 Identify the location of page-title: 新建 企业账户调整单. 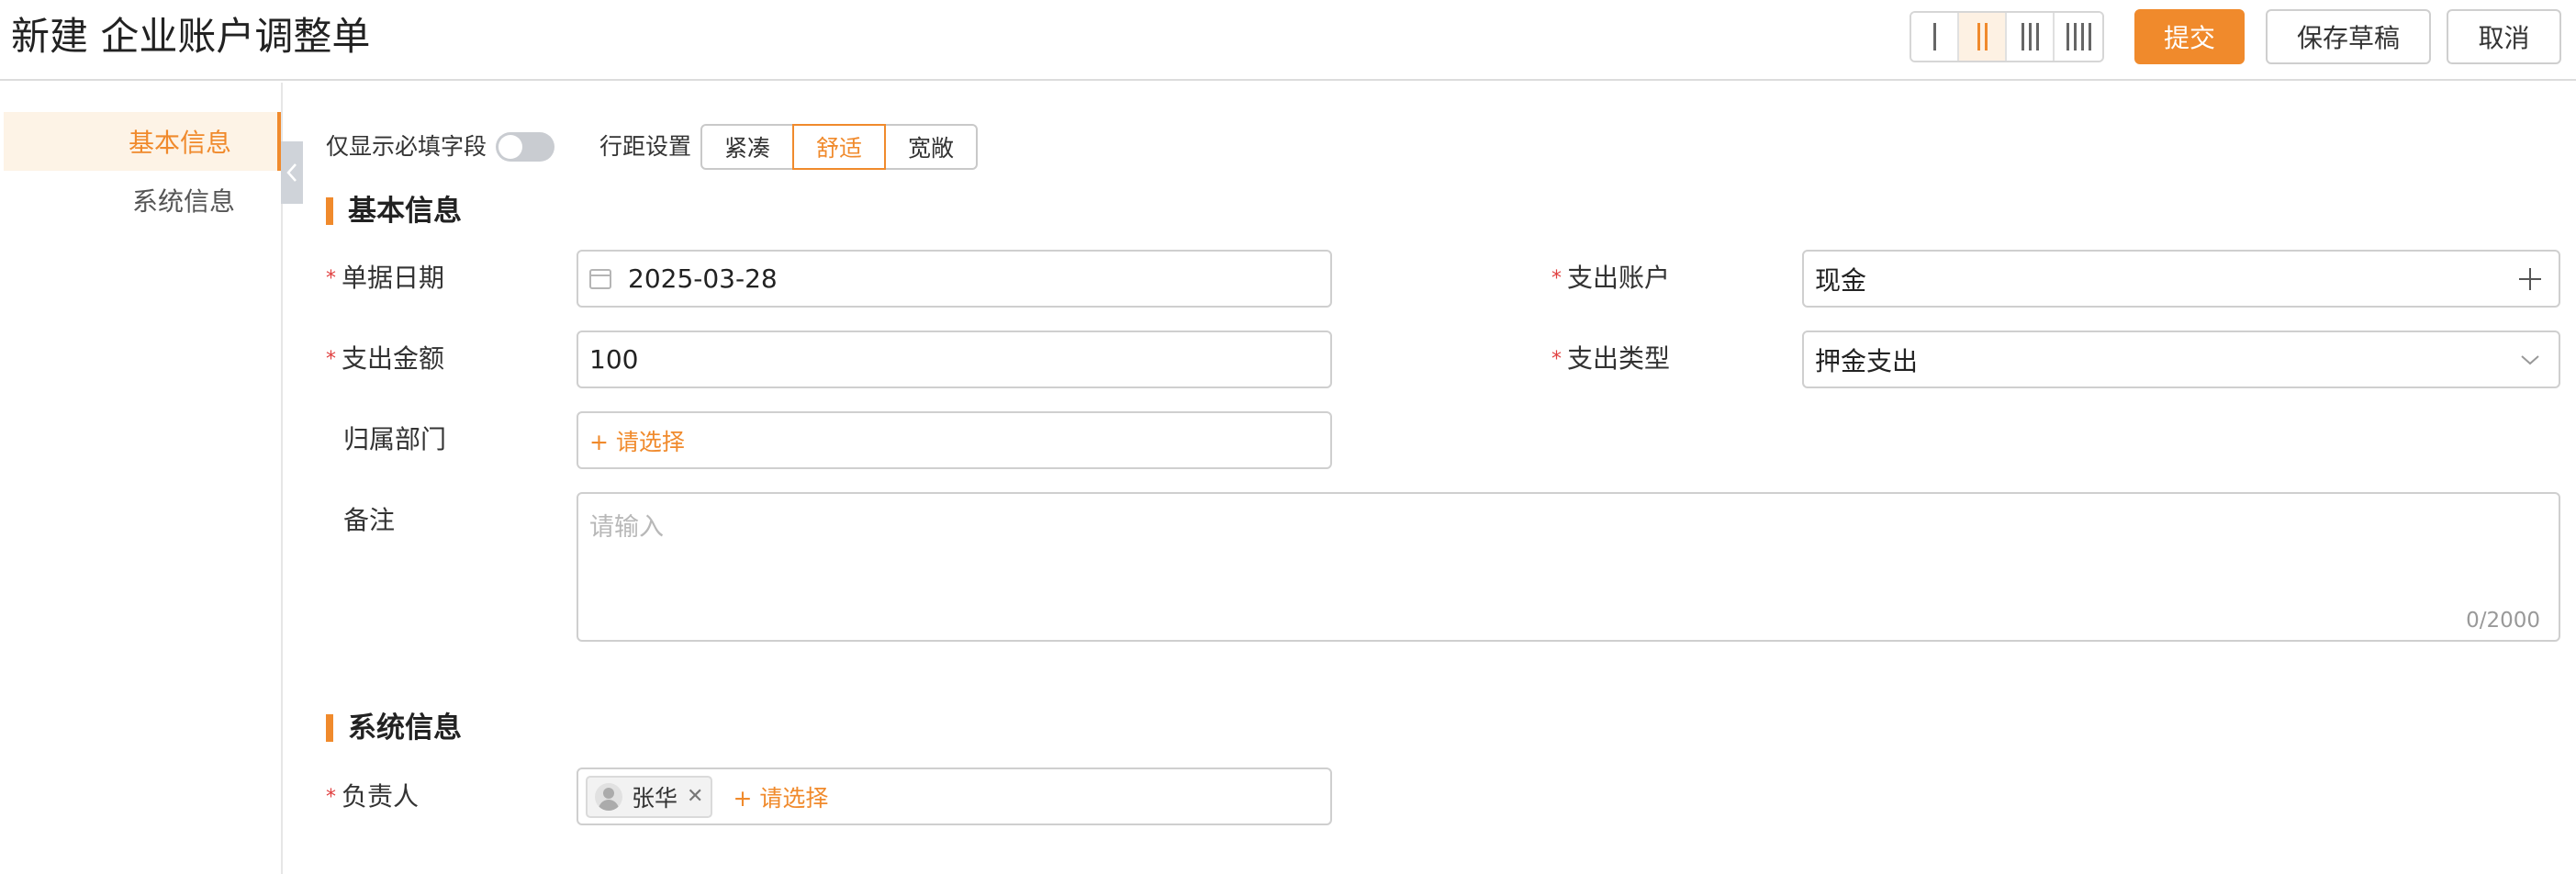
(191, 36).